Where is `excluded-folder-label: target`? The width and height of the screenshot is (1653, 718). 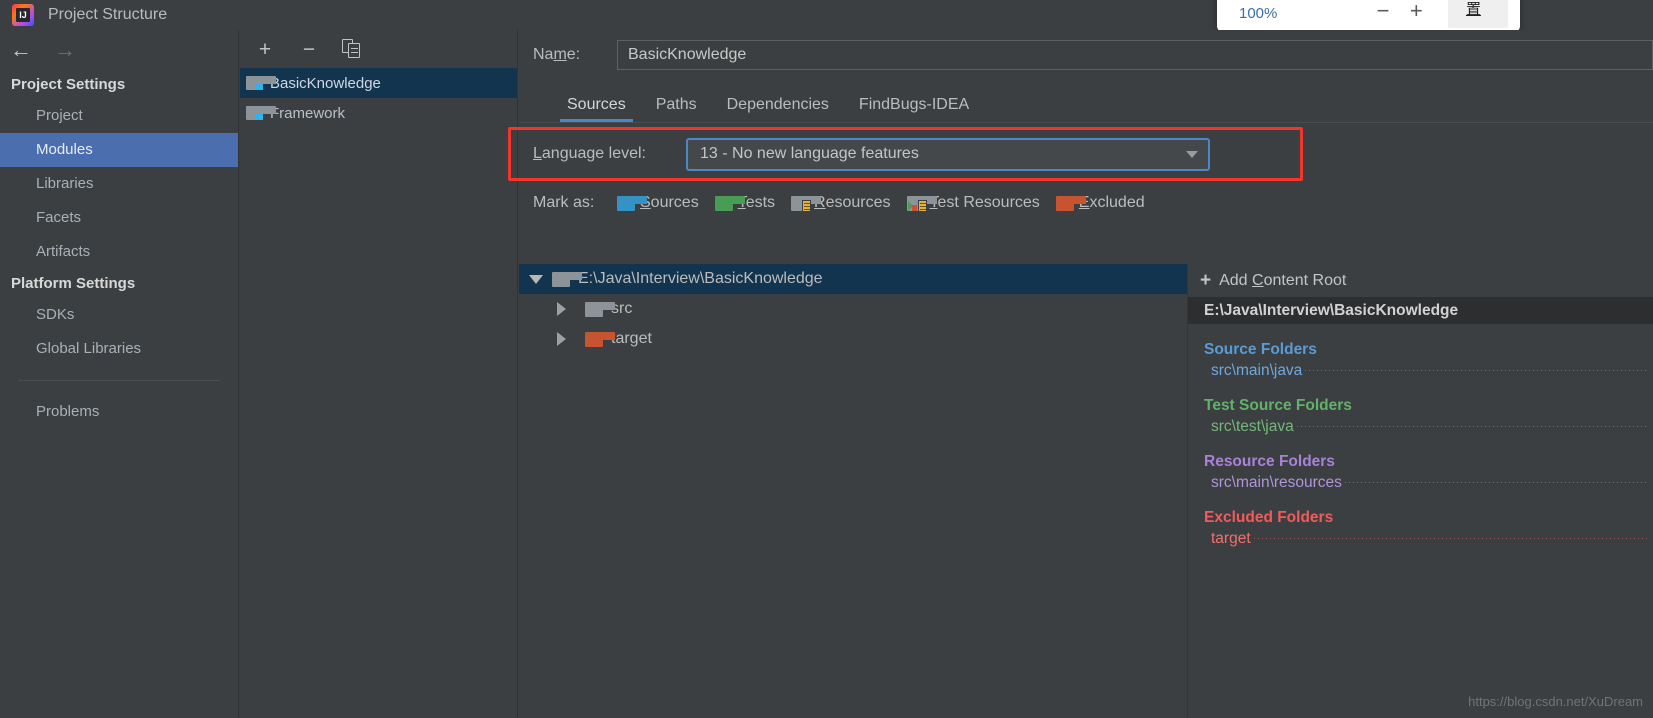 excluded-folder-label: target is located at coordinates (1231, 538).